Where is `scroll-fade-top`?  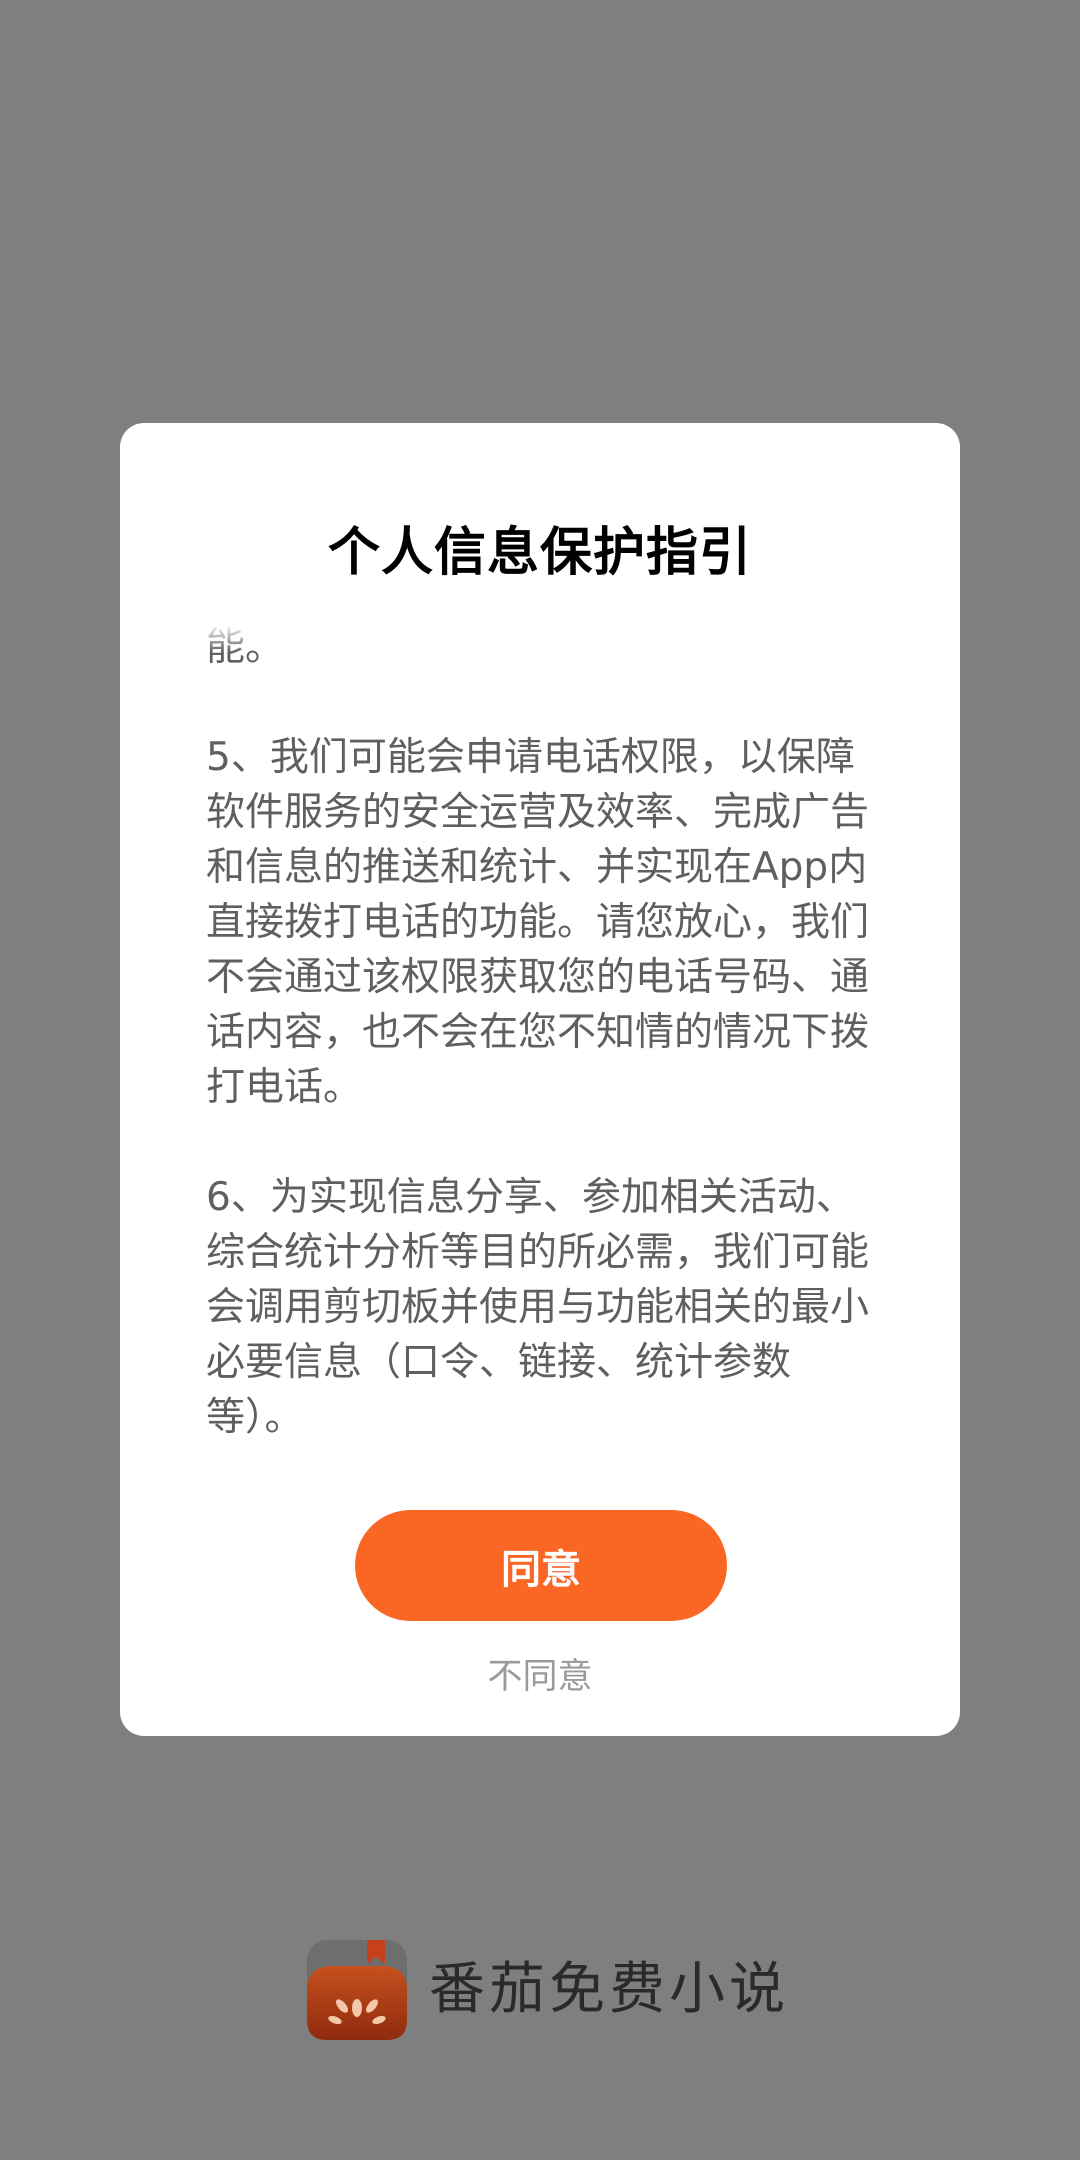
scroll-fade-top is located at coordinates (541, 638).